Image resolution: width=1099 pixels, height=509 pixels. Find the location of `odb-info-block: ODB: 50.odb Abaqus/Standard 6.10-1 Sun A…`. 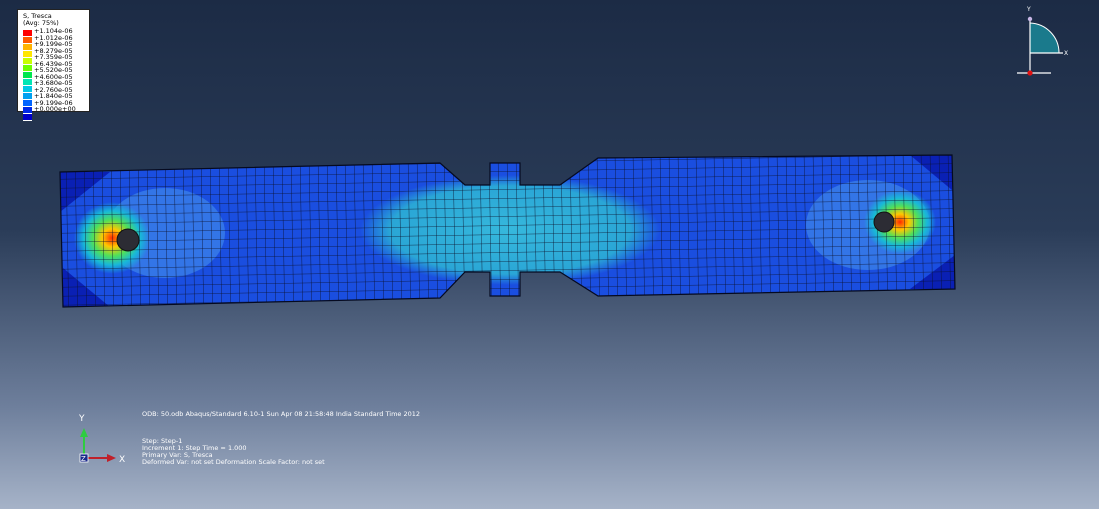

odb-info-block: ODB: 50.odb Abaqus/Standard 6.10-1 Sun A… is located at coordinates (281, 438).